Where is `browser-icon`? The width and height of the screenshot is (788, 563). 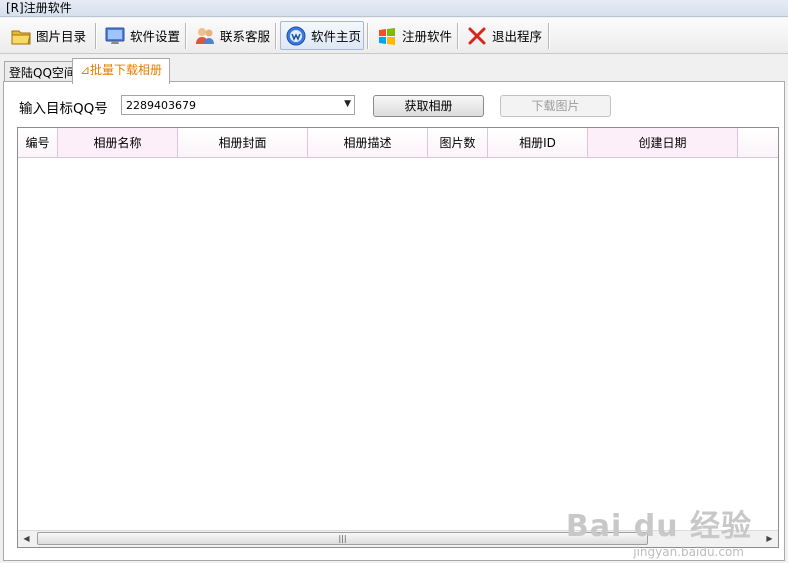 browser-icon is located at coordinates (296, 35).